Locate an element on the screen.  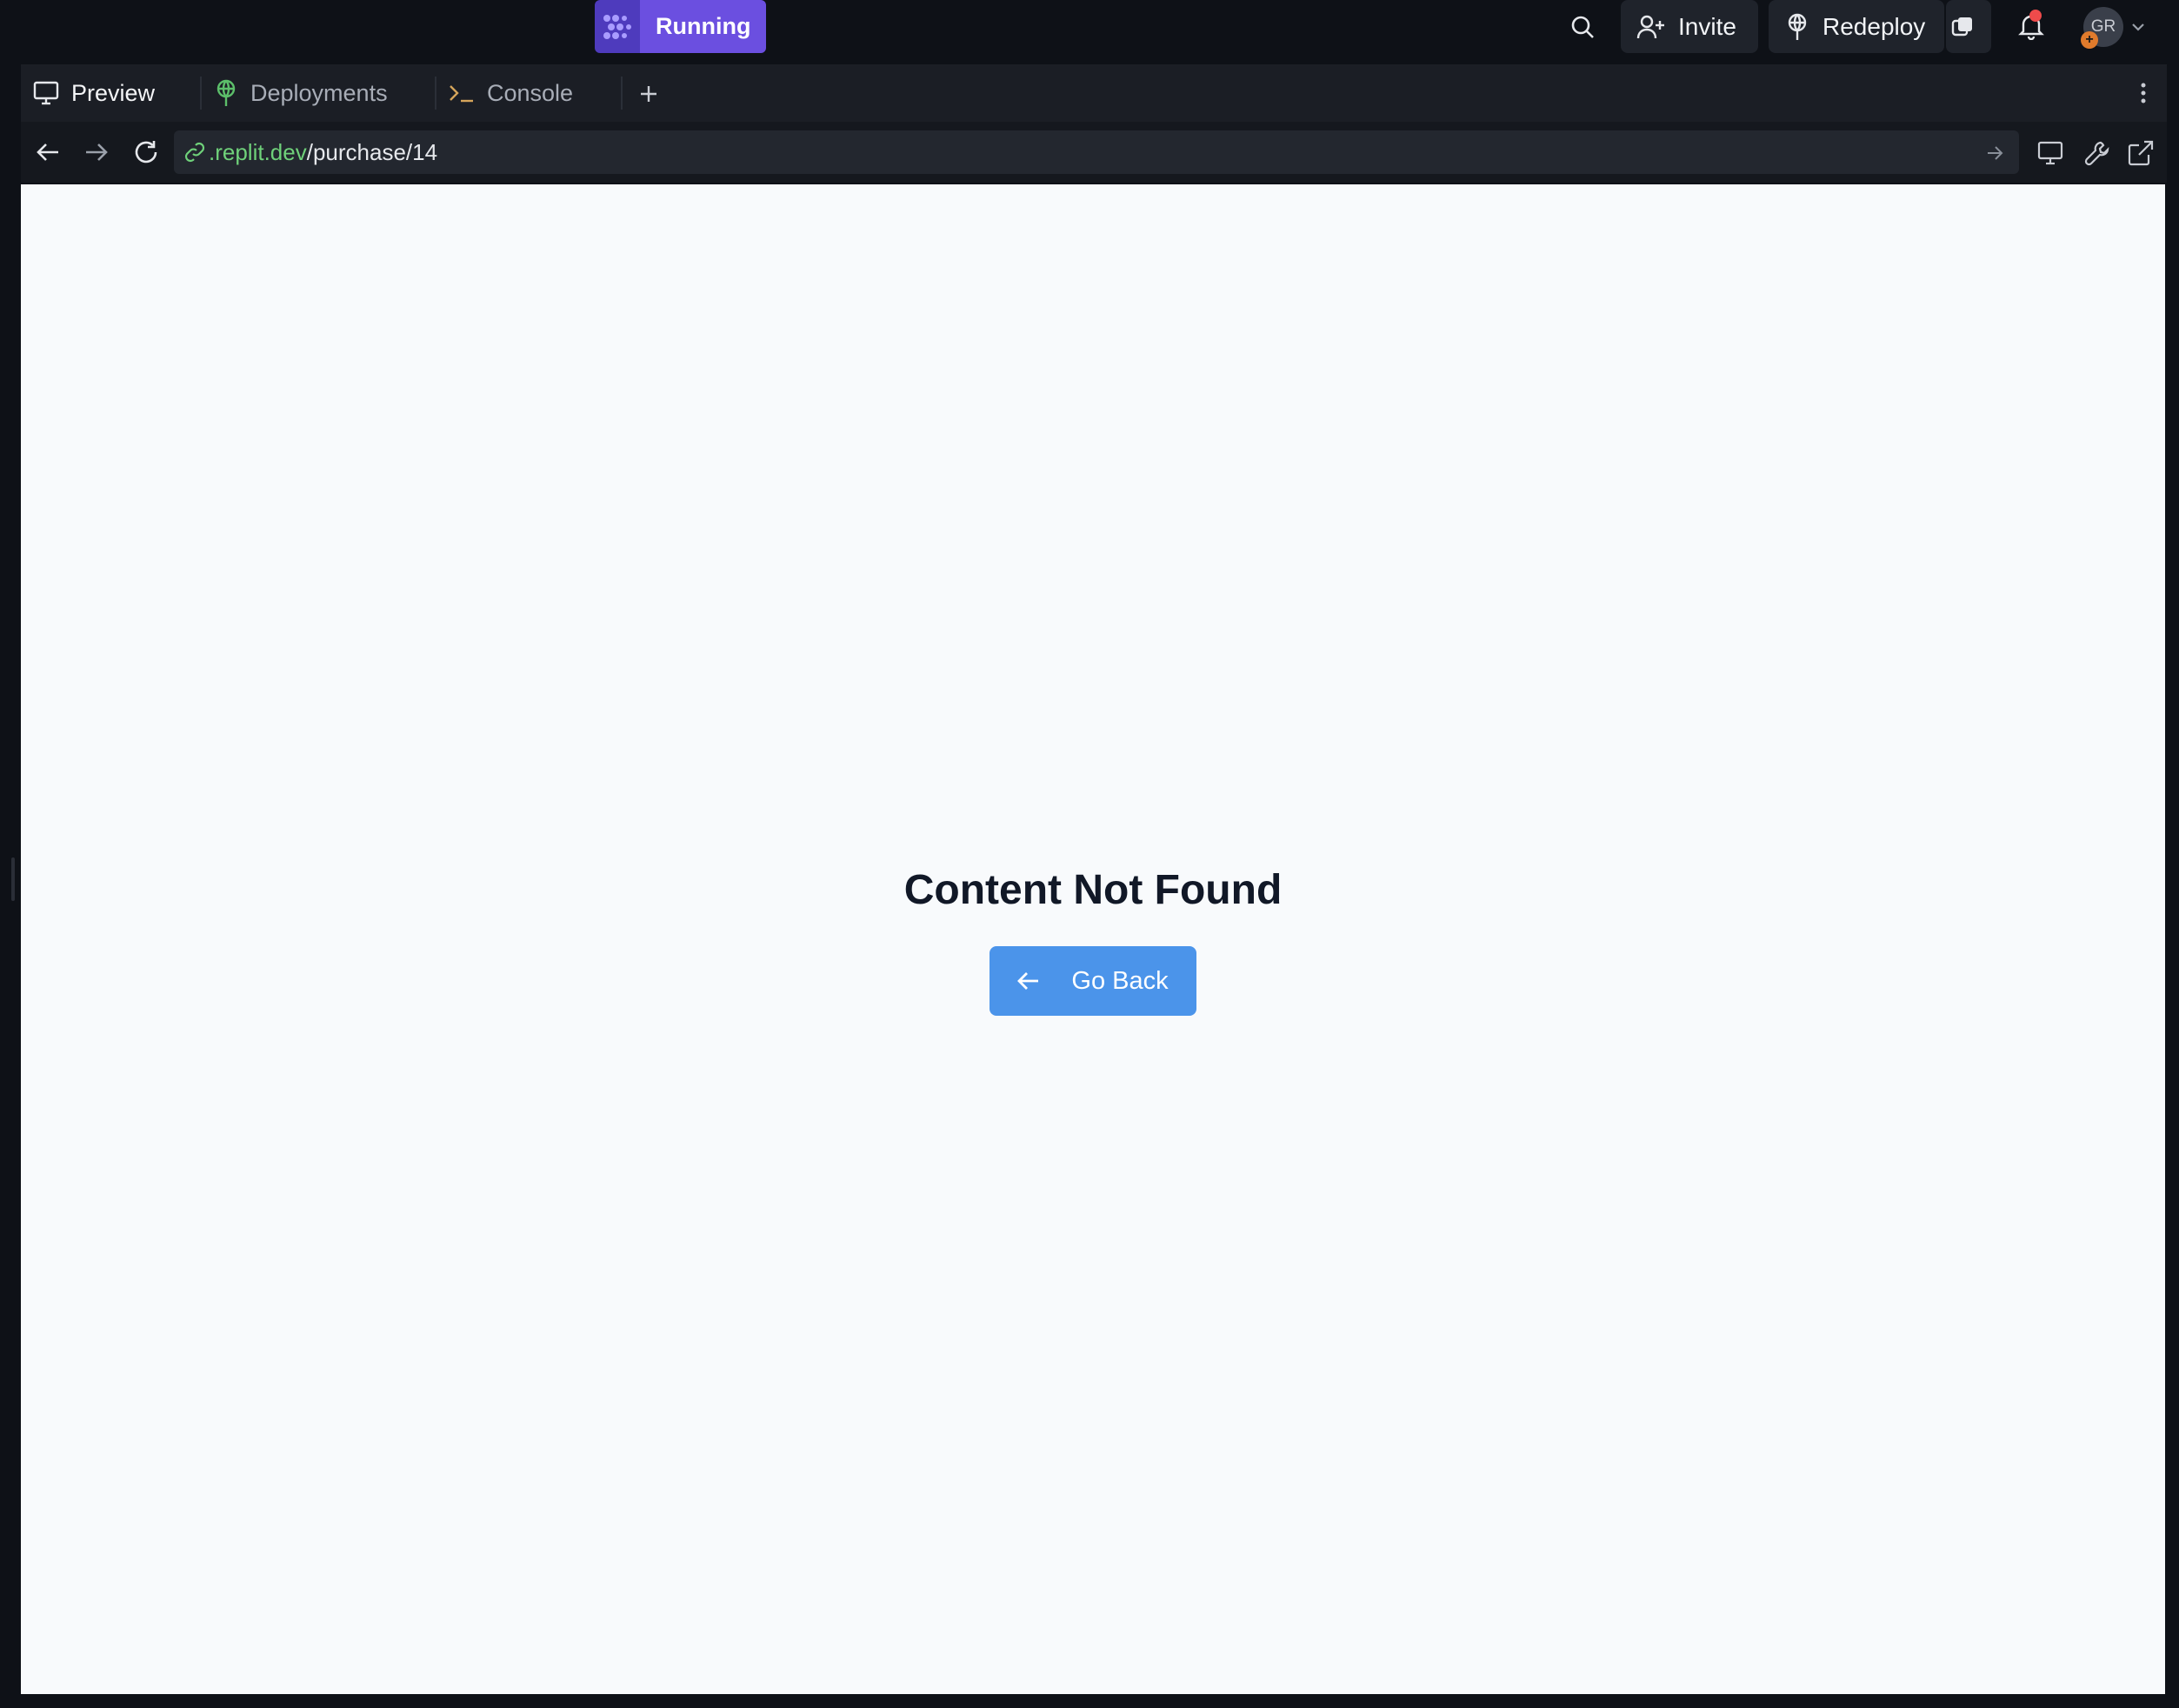
tab-label: Deployments is located at coordinates (319, 92).